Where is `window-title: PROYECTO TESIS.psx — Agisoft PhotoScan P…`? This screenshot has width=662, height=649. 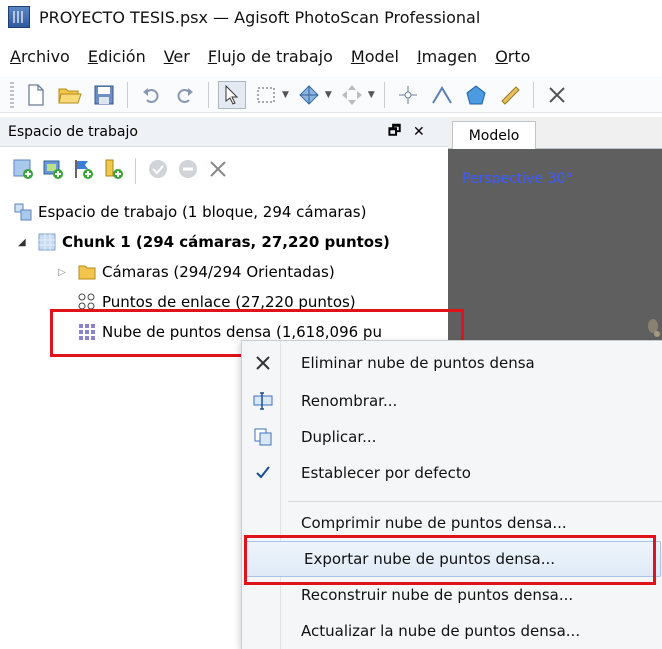
window-title: PROYECTO TESIS.psx — Agisoft PhotoScan P… is located at coordinates (260, 17).